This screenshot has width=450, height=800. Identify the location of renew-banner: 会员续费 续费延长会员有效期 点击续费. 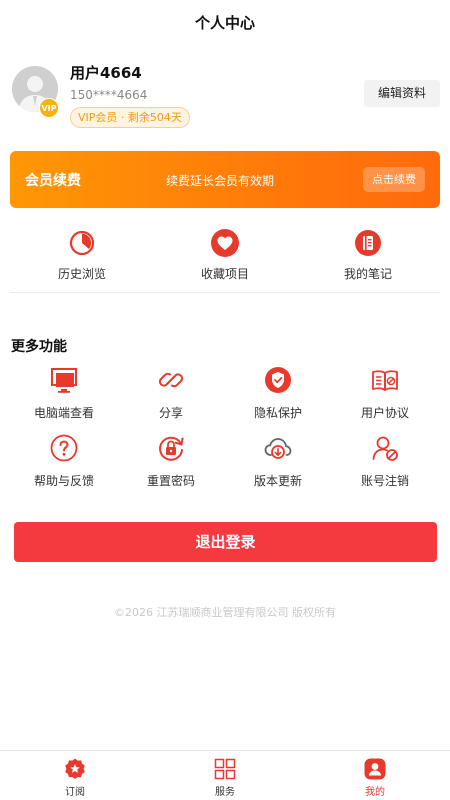
(225, 179).